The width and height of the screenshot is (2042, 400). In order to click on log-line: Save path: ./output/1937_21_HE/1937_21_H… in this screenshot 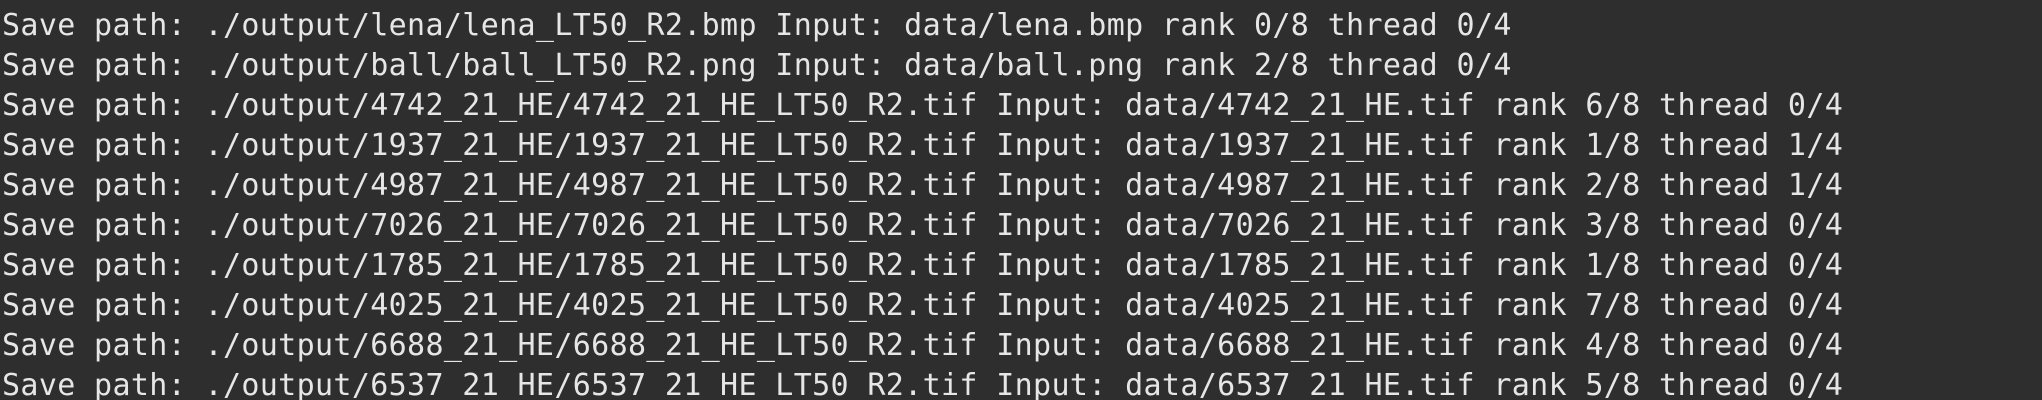, I will do `click(923, 145)`.